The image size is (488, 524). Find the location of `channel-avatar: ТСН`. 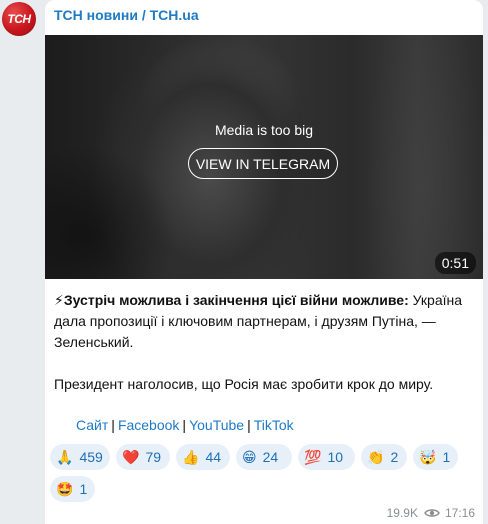

channel-avatar: ТСН is located at coordinates (19, 19).